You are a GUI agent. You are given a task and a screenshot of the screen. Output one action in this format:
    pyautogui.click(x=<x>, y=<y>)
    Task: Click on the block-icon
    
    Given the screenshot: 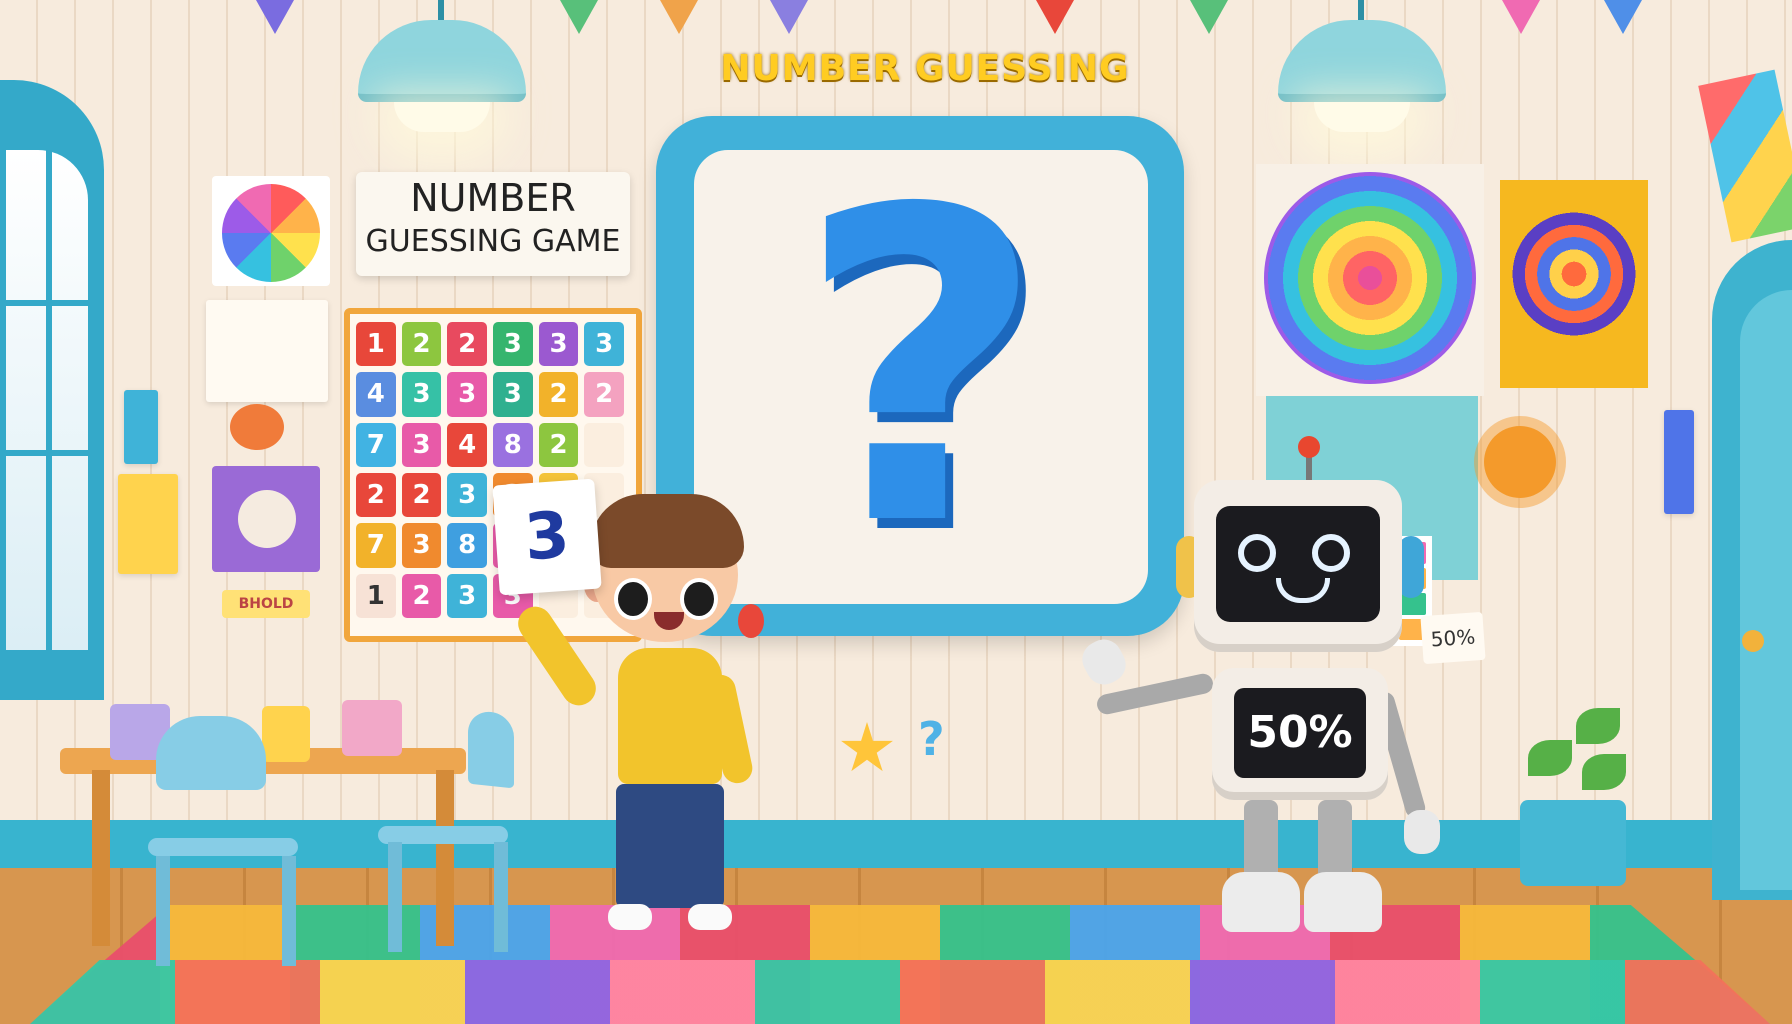 What is the action you would take?
    pyautogui.click(x=286, y=734)
    